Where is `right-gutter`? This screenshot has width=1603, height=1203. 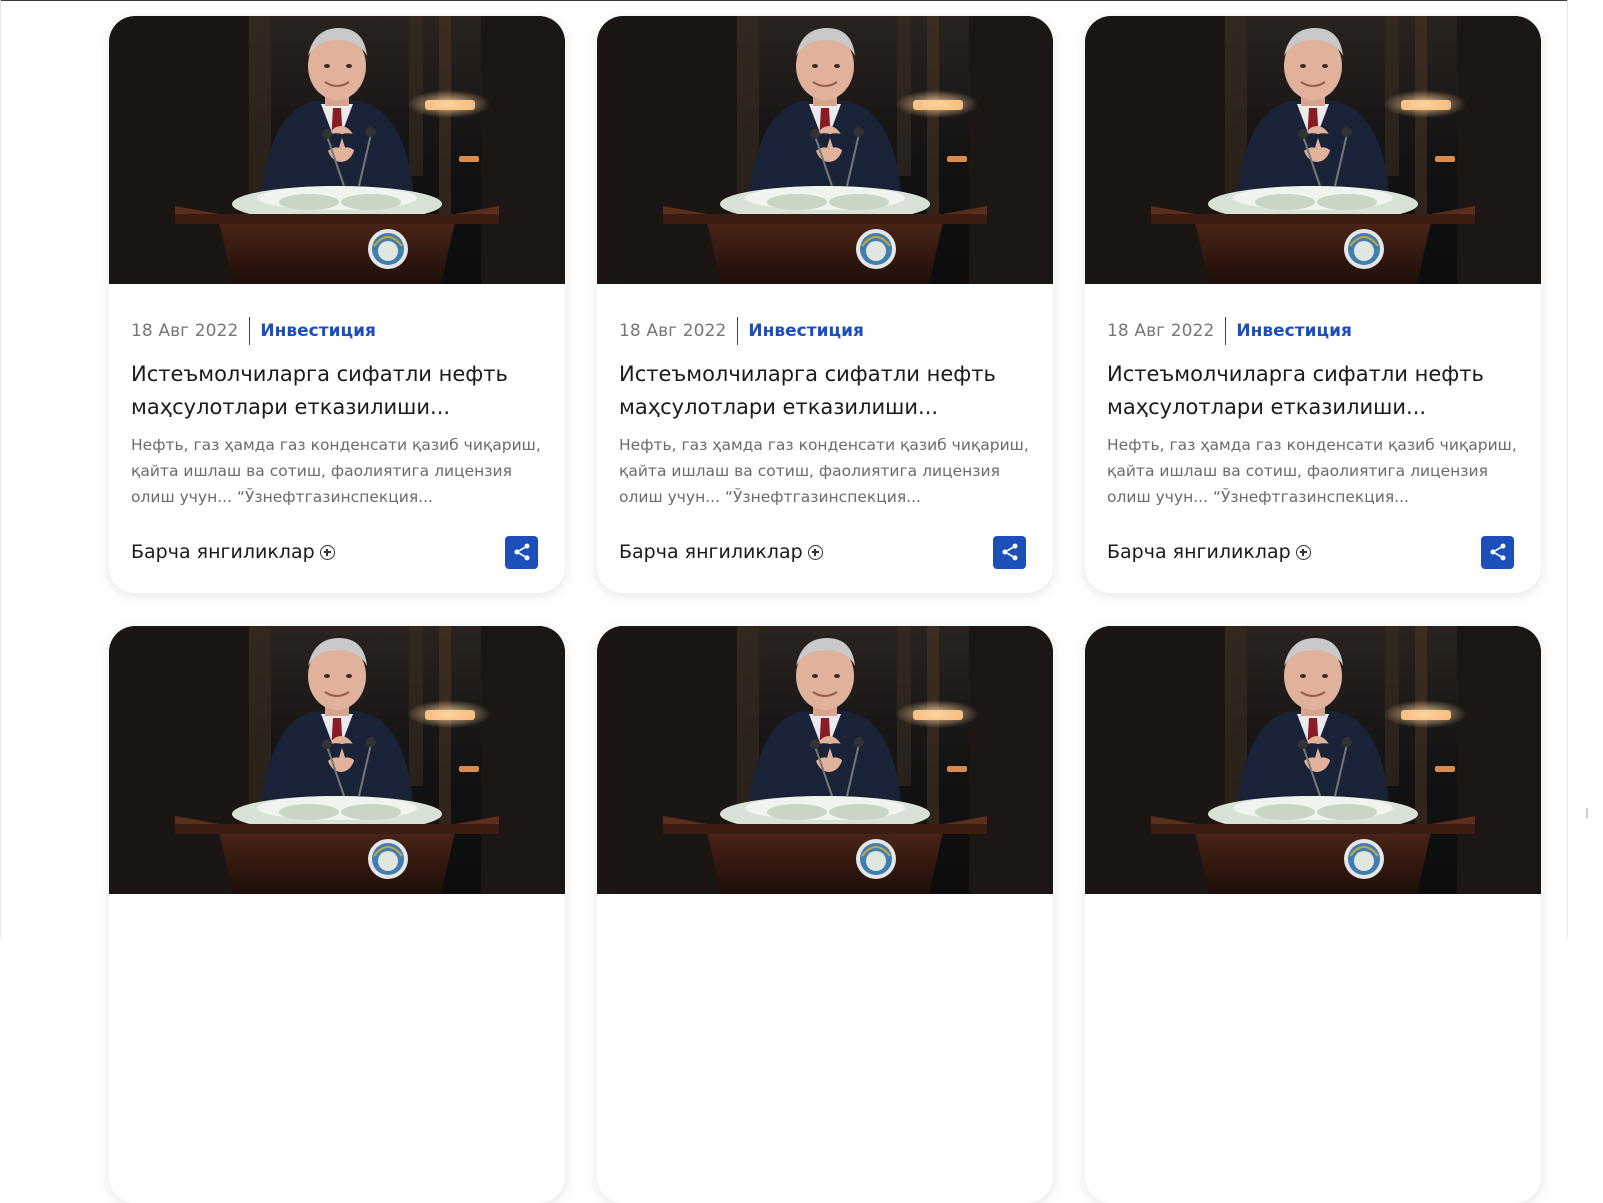
right-gutter is located at coordinates (1585, 469).